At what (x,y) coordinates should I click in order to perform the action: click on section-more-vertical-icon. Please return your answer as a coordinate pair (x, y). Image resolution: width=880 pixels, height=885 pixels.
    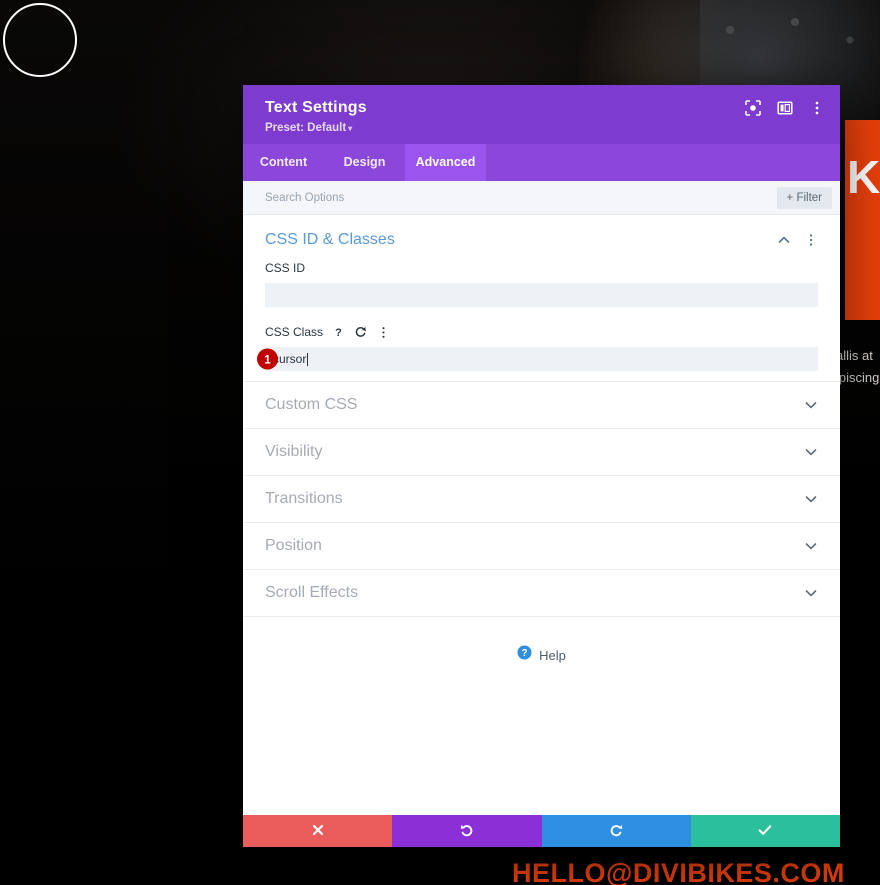
    Looking at the image, I should click on (811, 240).